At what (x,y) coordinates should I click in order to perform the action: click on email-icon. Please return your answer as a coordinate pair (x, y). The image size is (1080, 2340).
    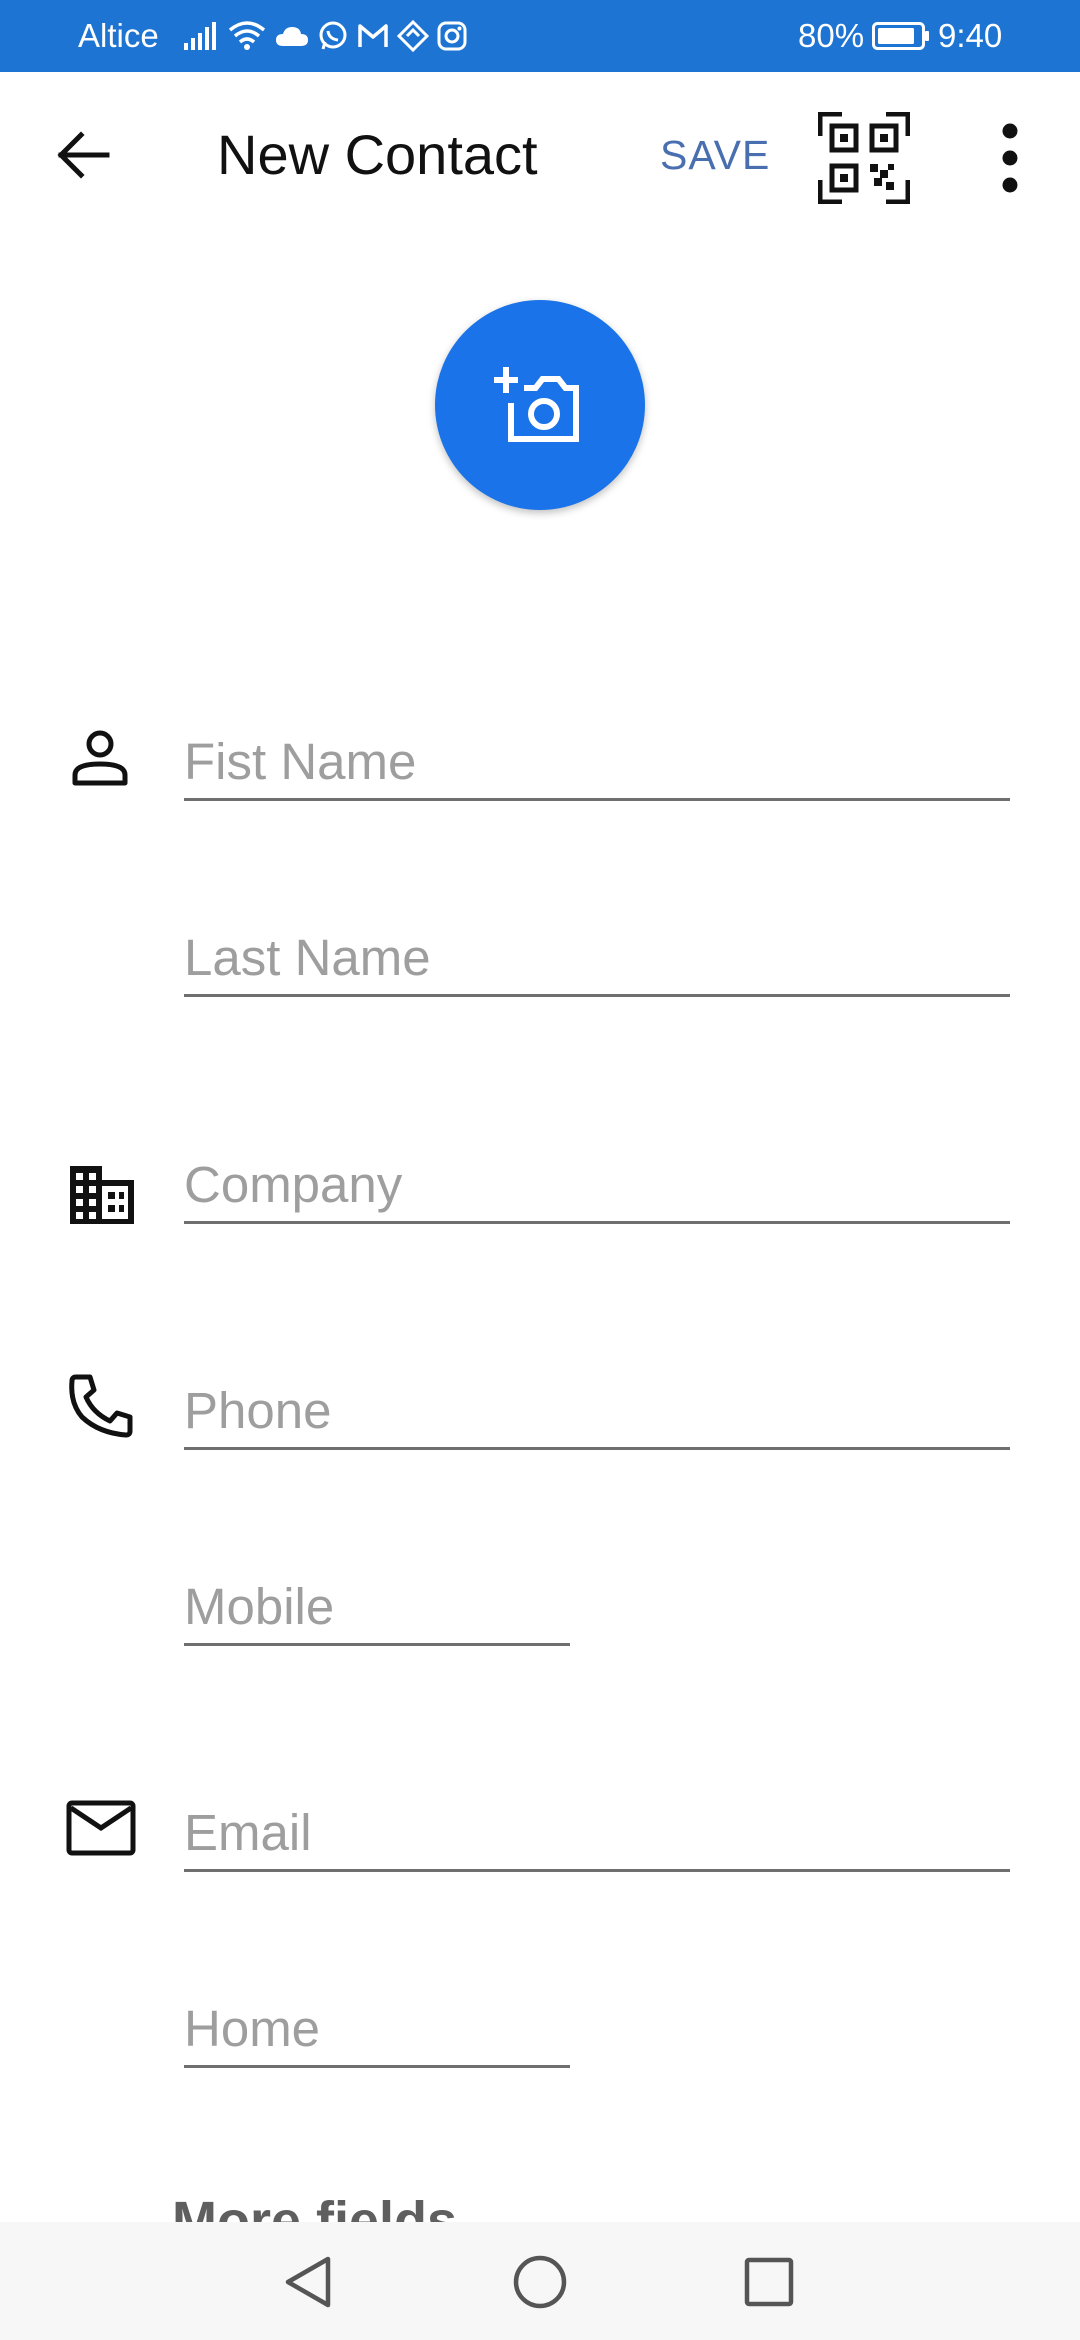
    Looking at the image, I should click on (101, 1828).